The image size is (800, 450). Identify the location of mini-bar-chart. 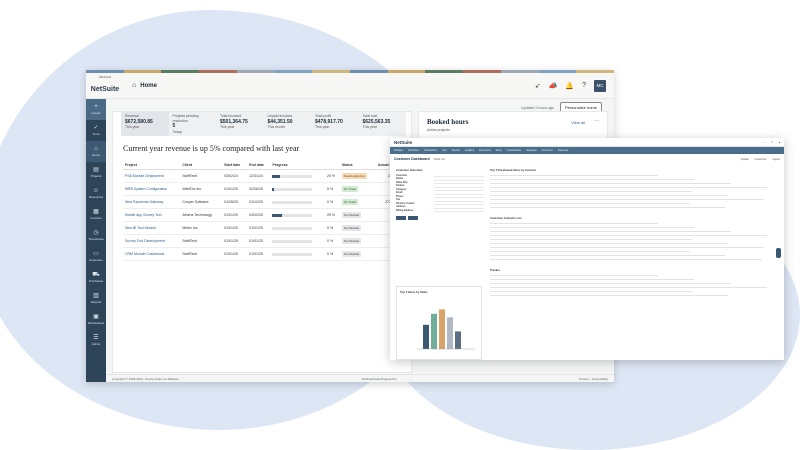
(446, 329).